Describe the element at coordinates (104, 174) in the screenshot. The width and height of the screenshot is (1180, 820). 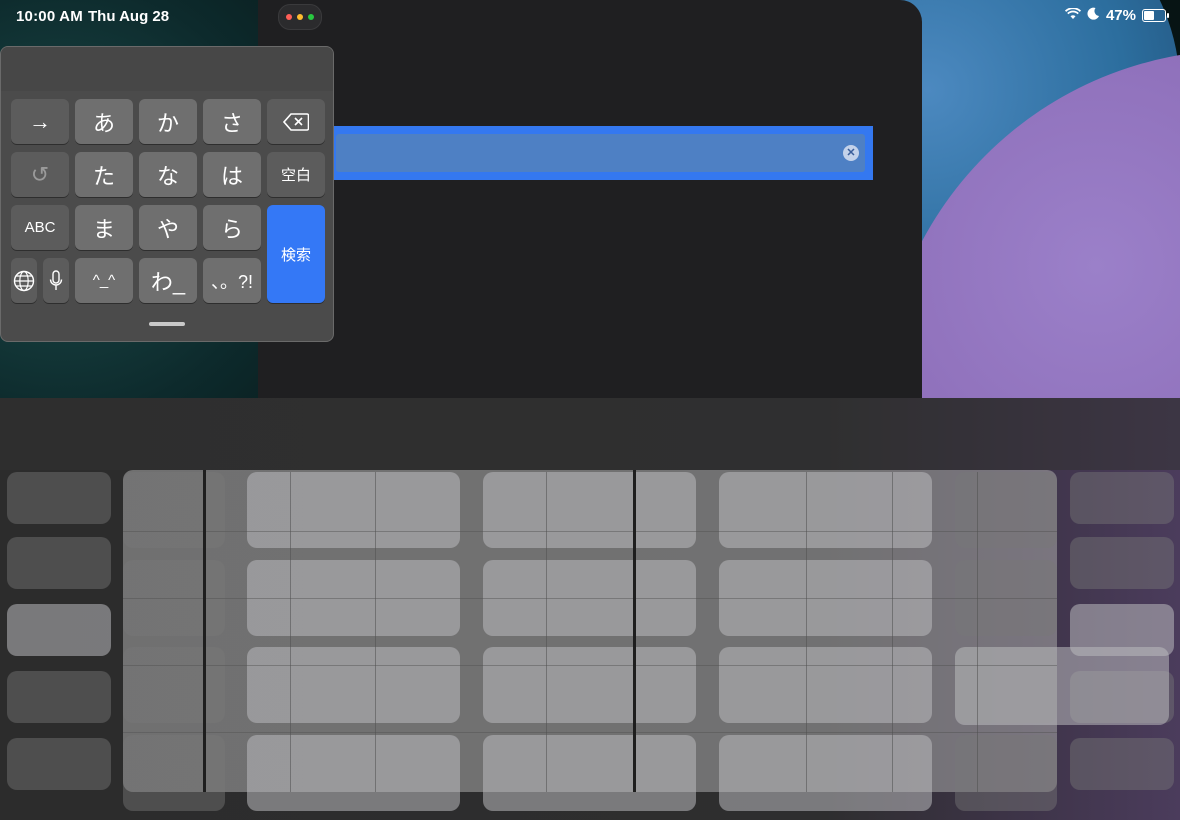
I see `key-ta: た` at that location.